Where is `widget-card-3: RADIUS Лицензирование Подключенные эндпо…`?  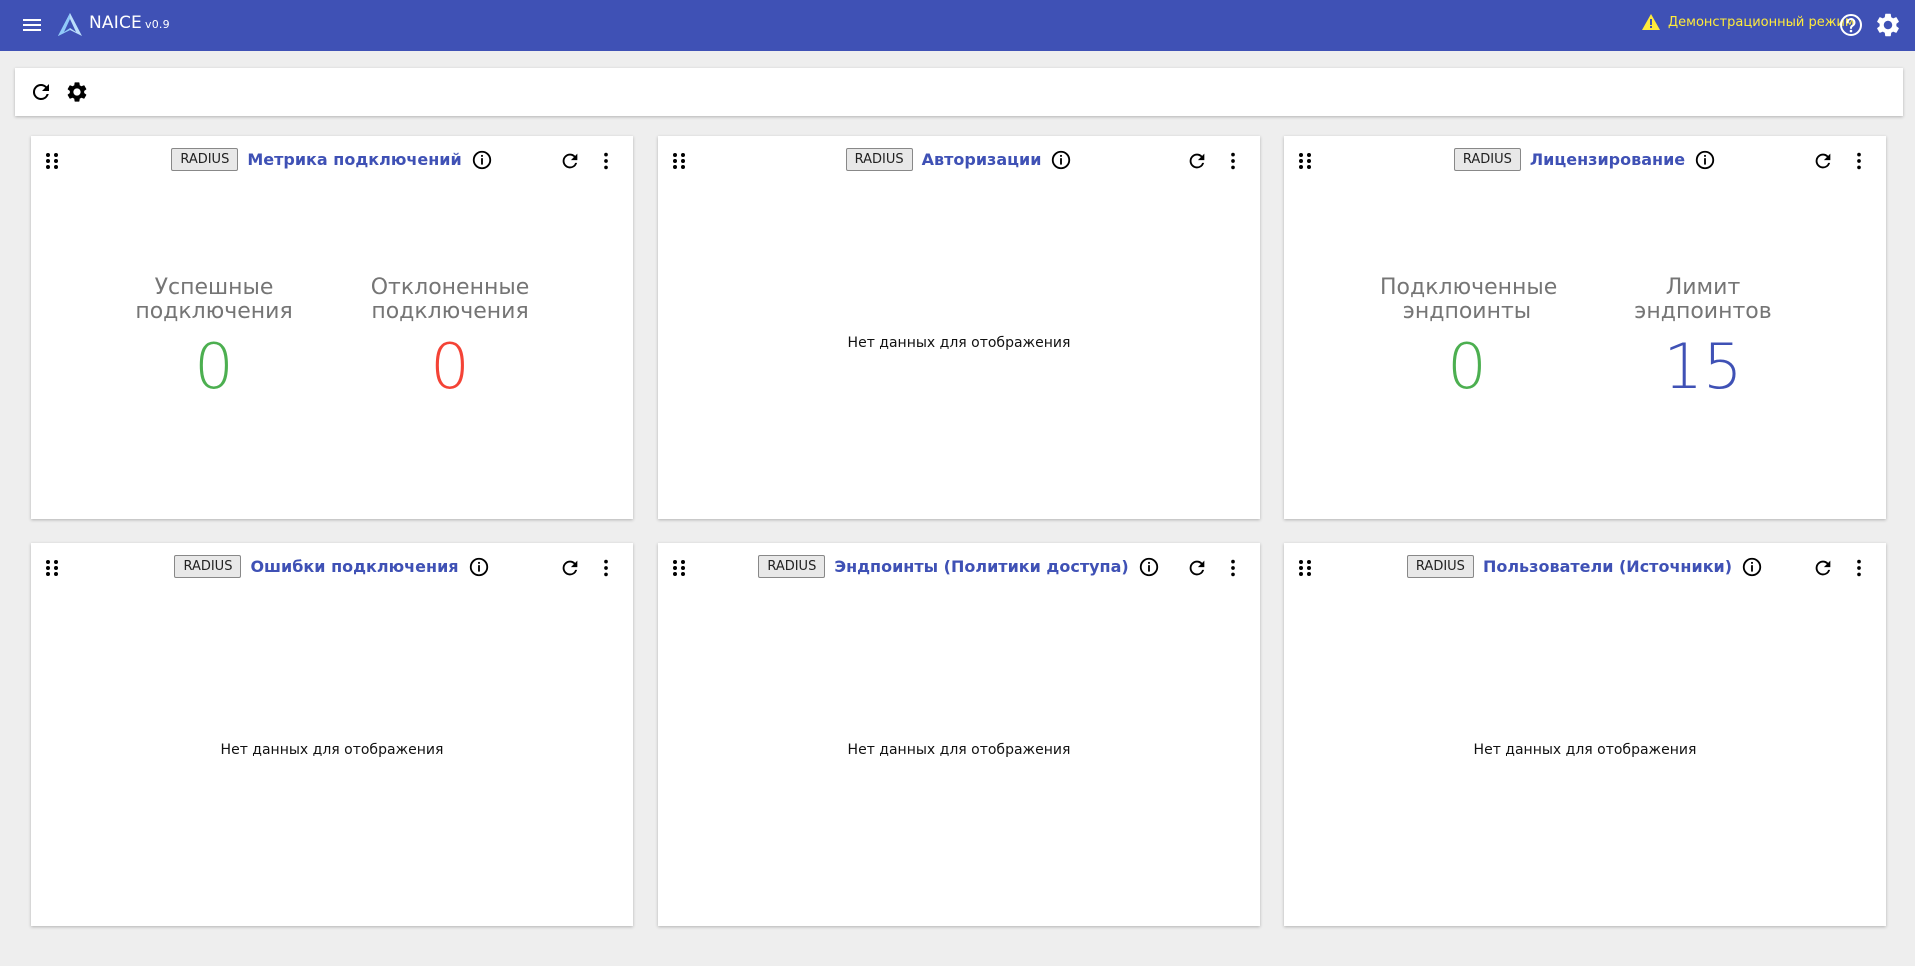
widget-card-3: RADIUS Лицензирование Подключенные эндпо… is located at coordinates (1585, 327).